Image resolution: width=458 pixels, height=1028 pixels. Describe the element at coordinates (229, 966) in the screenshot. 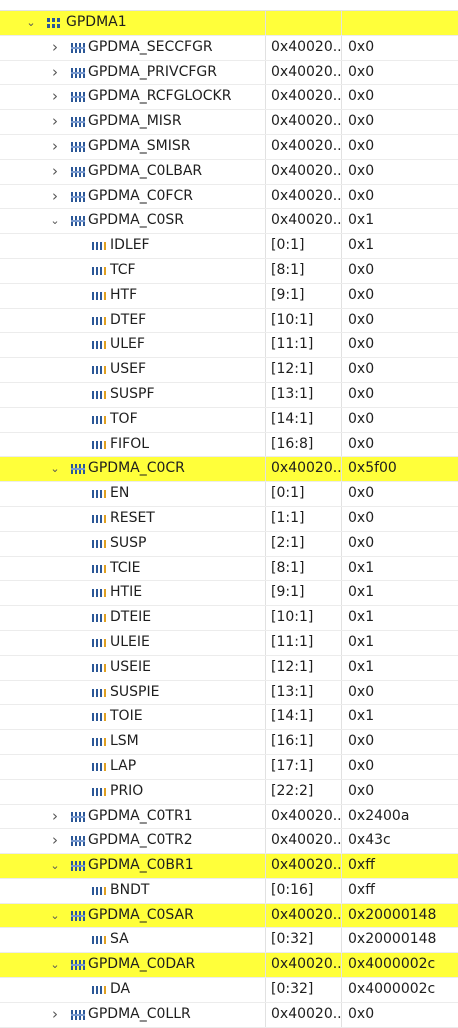

I see `register-row: ⌄ GPDMA_C0DAR 0x40020... 0x4000002c` at that location.